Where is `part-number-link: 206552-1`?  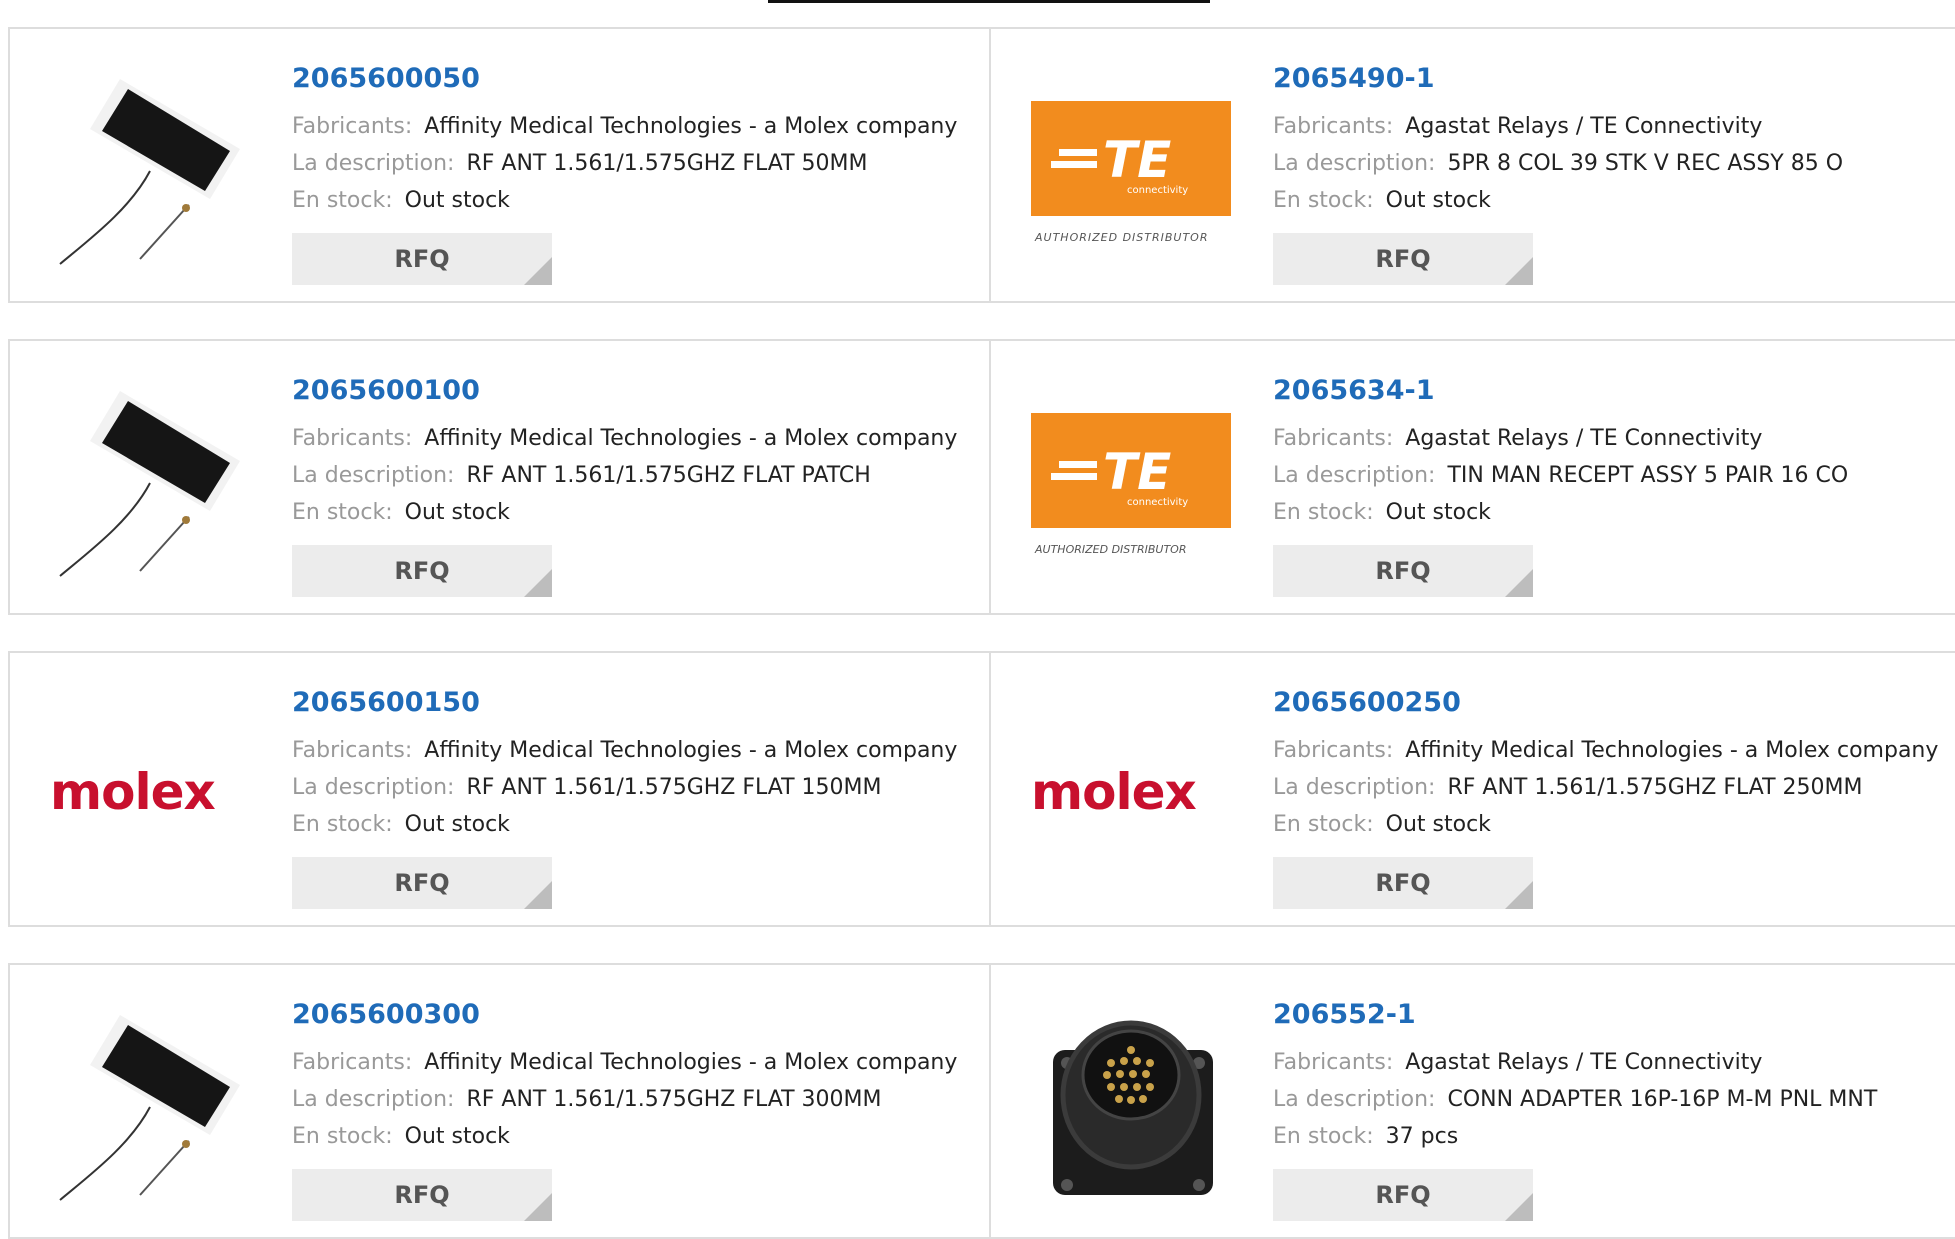 part-number-link: 206552-1 is located at coordinates (1575, 1015).